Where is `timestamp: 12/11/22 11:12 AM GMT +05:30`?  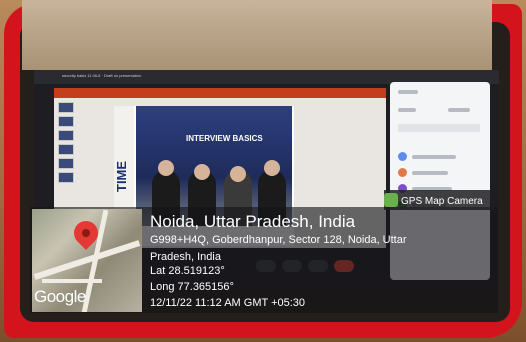 timestamp: 12/11/22 11:12 AM GMT +05:30 is located at coordinates (228, 303).